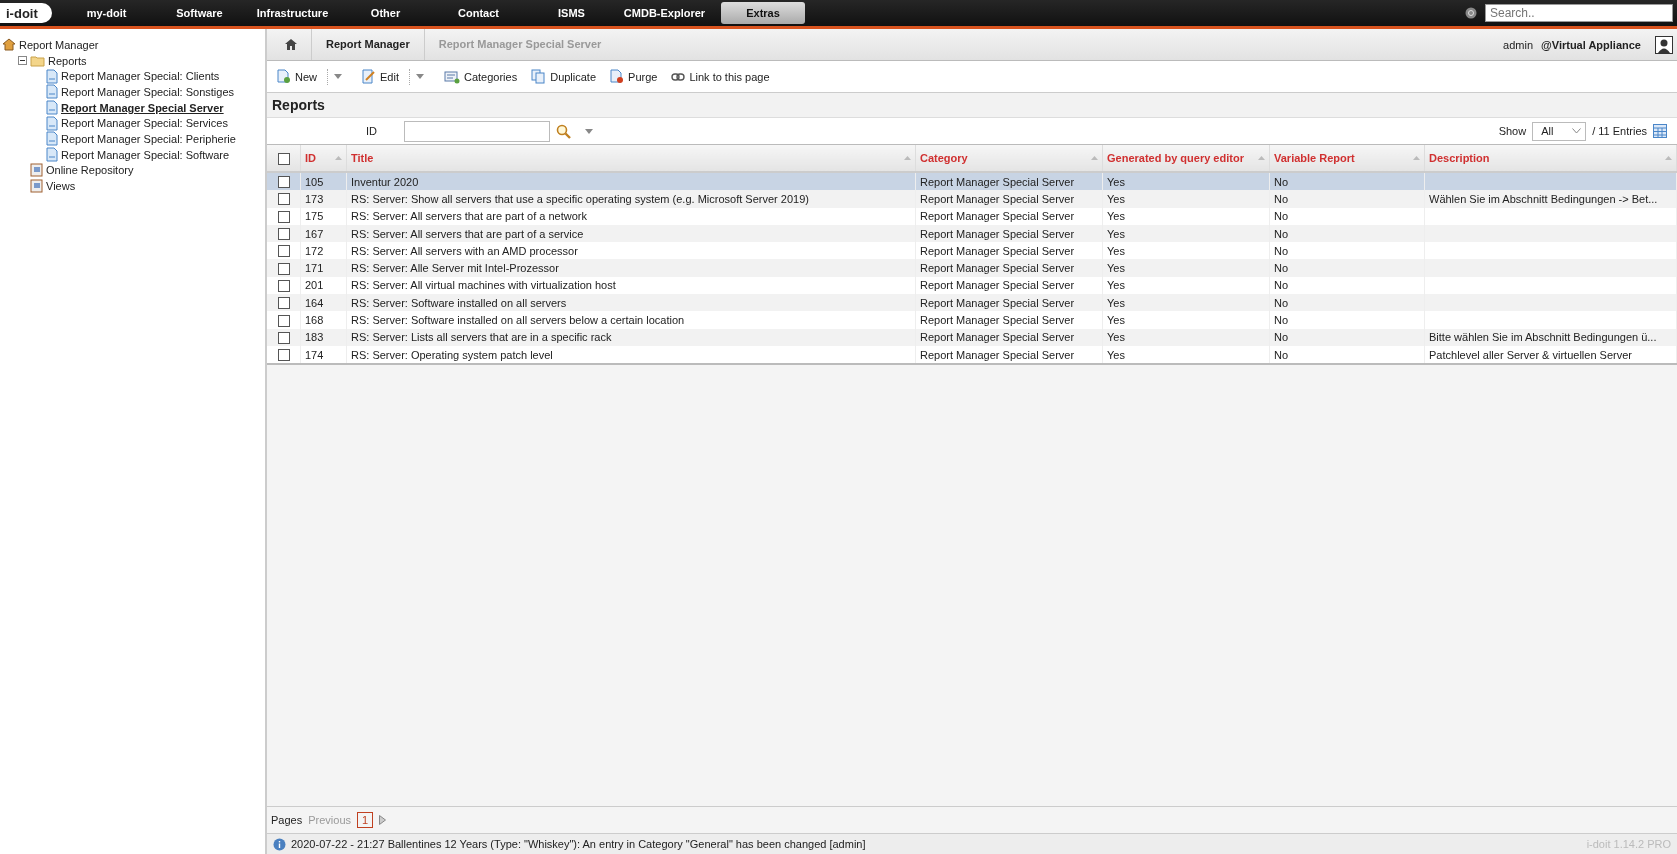 This screenshot has height=854, width=1677. I want to click on table-cell: 168, so click(314, 320).